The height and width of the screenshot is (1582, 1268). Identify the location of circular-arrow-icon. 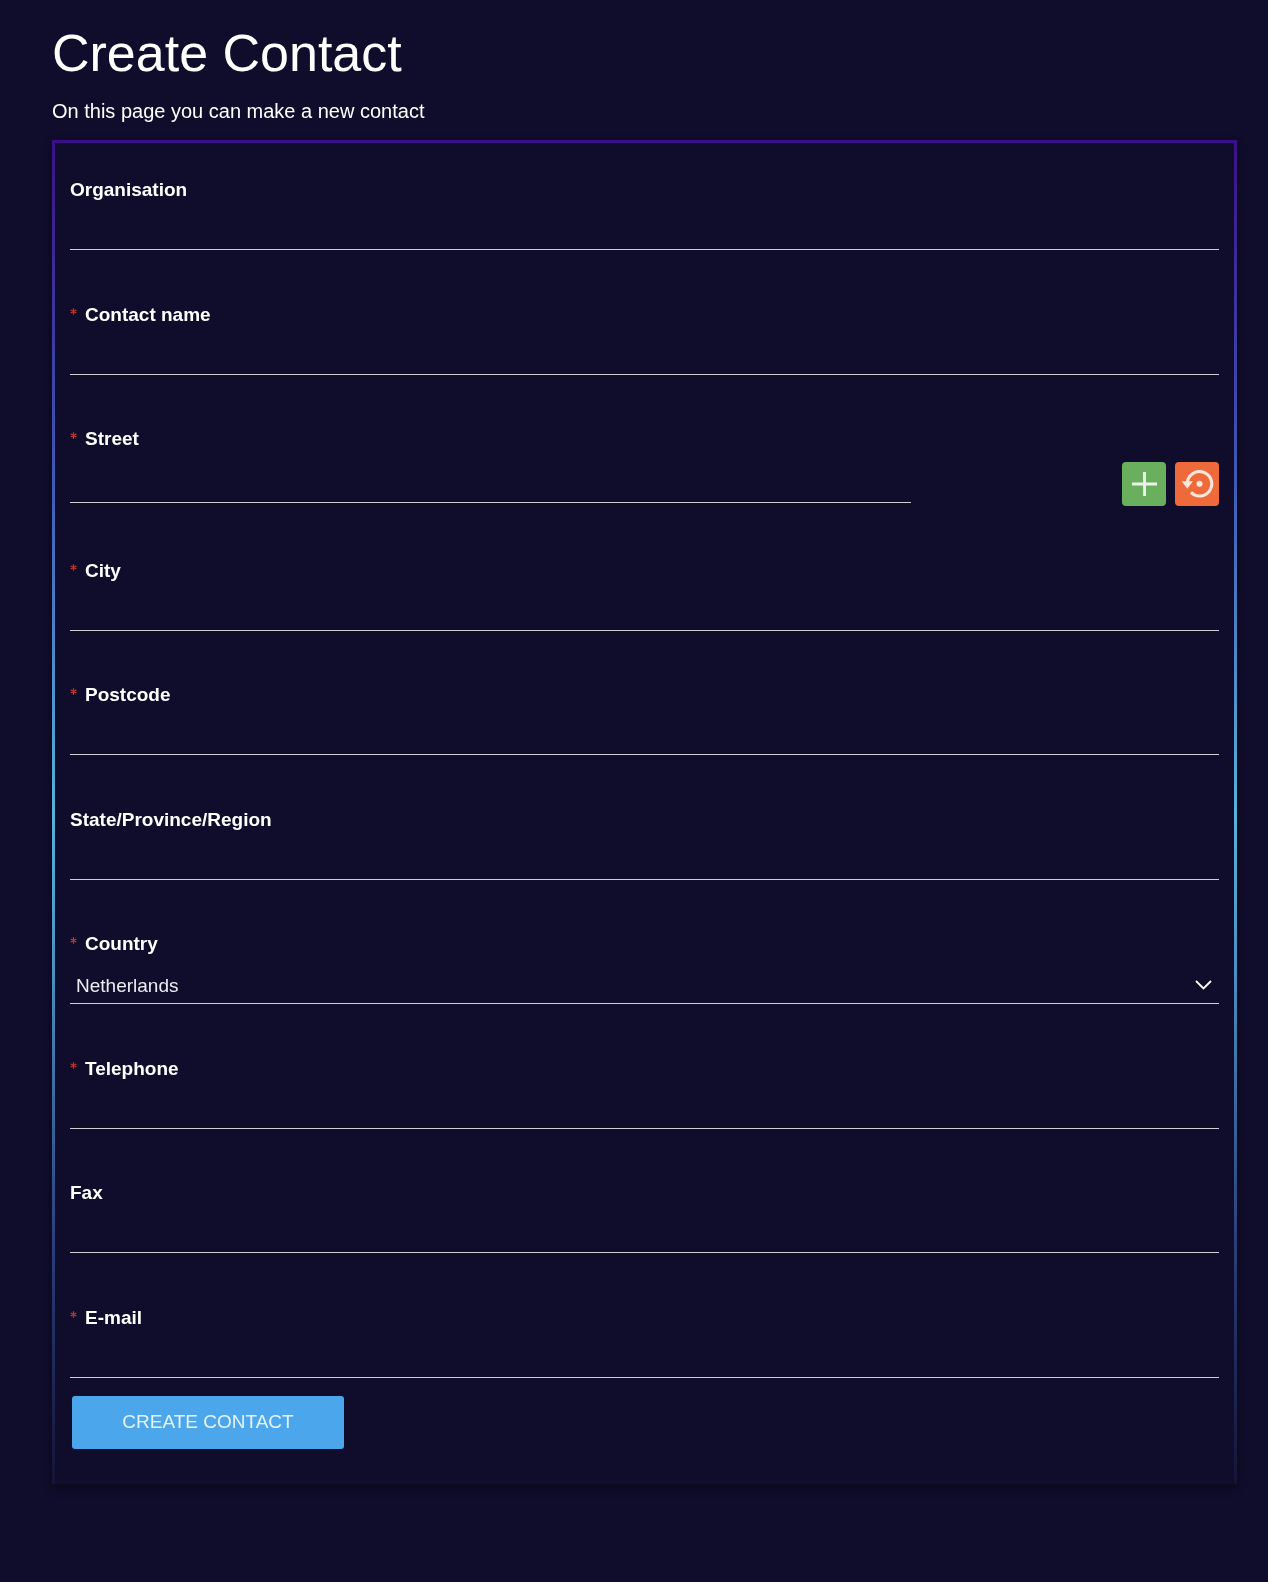
(1197, 484).